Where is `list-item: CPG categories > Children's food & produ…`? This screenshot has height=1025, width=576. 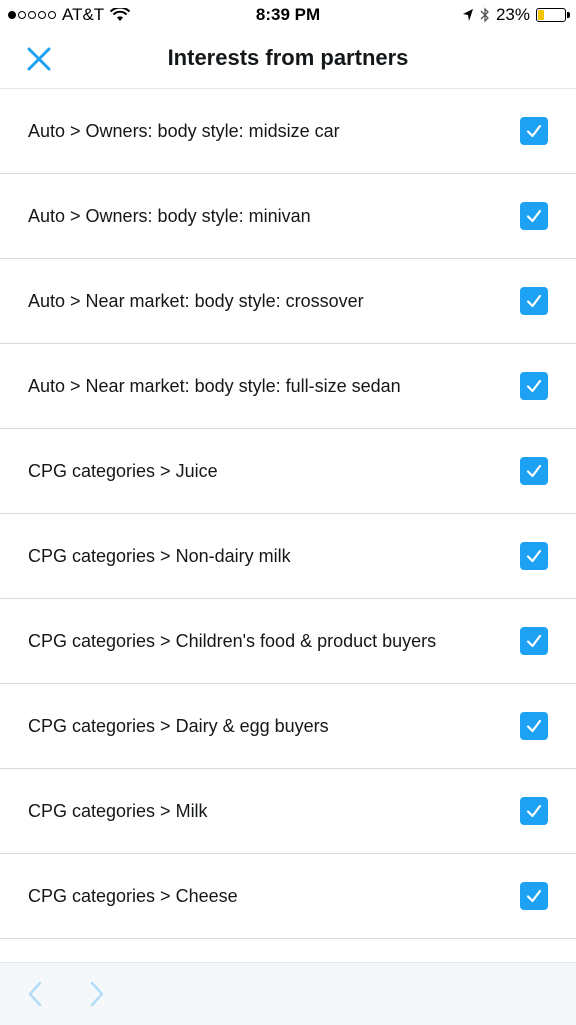
list-item: CPG categories > Children's food & produ… is located at coordinates (288, 641).